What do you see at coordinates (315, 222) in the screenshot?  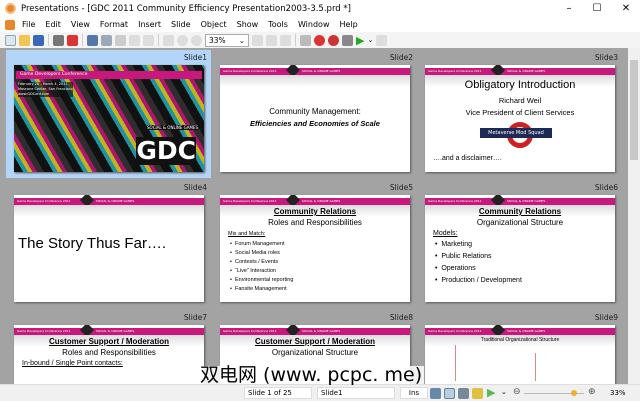 I see `slide-subtitle: Roles and Responsibilities` at bounding box center [315, 222].